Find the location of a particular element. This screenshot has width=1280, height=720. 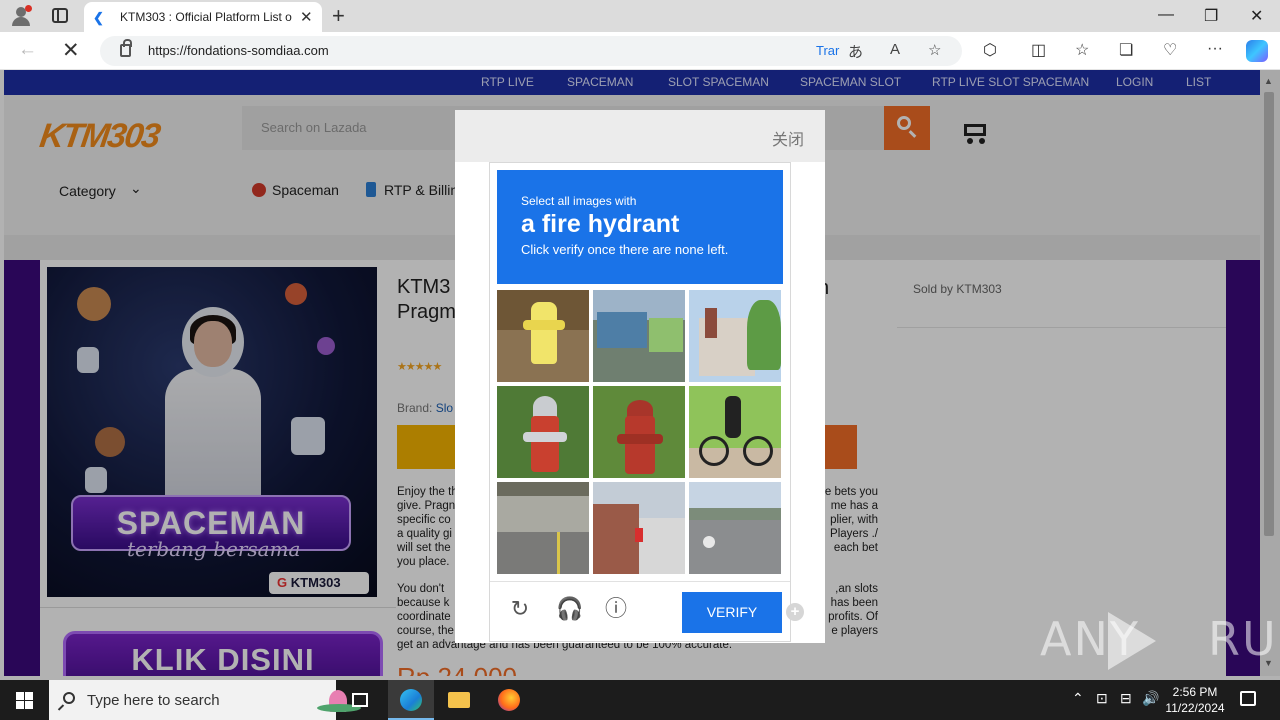

volume-icon: 🔊 is located at coordinates (1150, 698).